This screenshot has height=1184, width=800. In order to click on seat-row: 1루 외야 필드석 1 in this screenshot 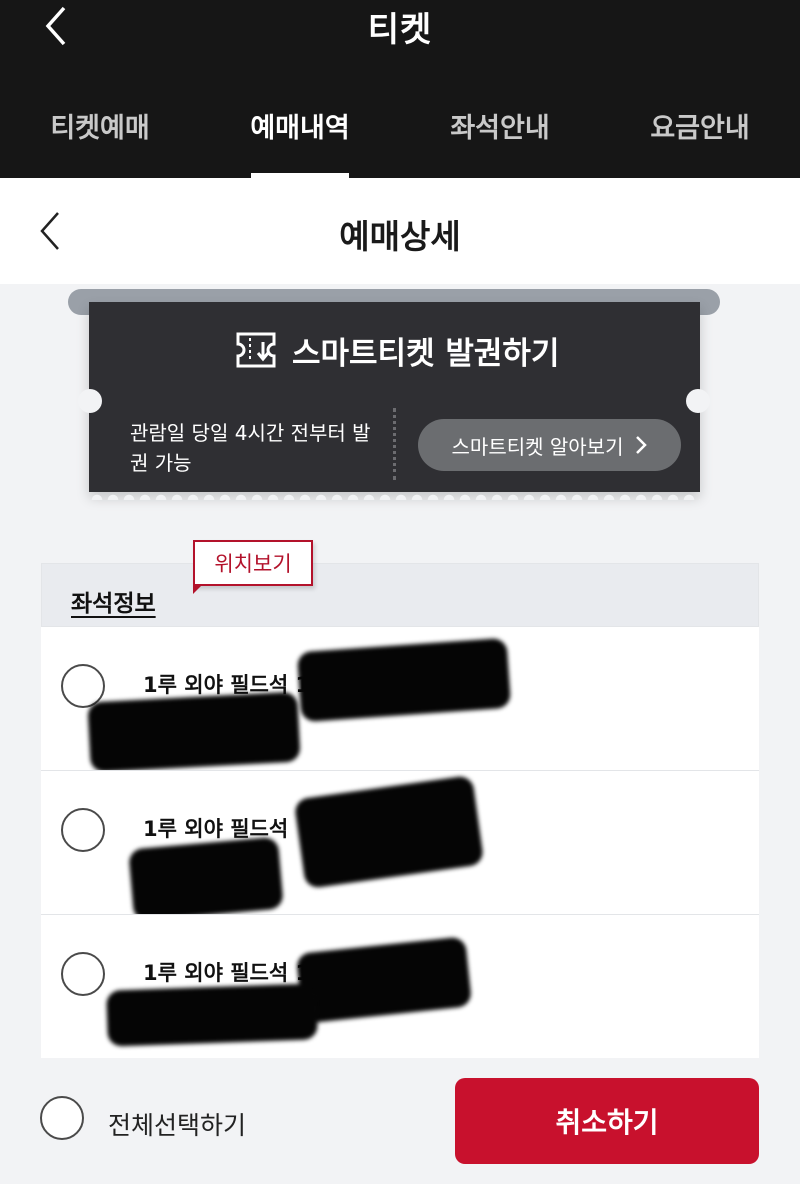, I will do `click(400, 986)`.